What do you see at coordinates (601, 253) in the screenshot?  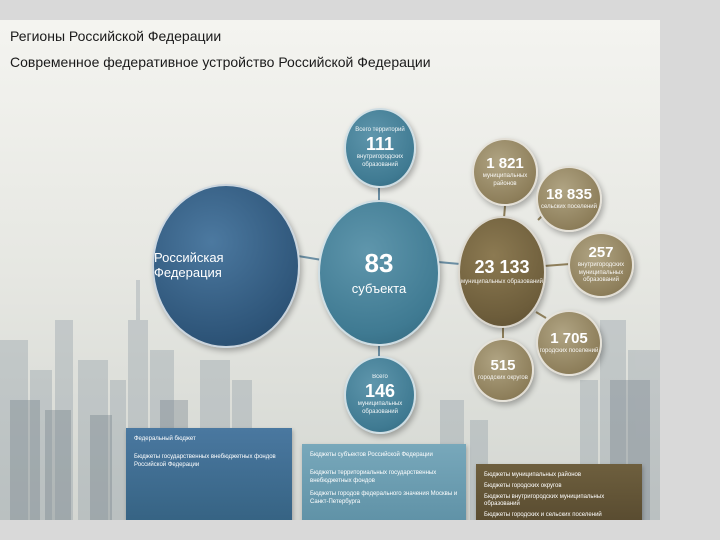 I see `intra-city-municipal-count: 257` at bounding box center [601, 253].